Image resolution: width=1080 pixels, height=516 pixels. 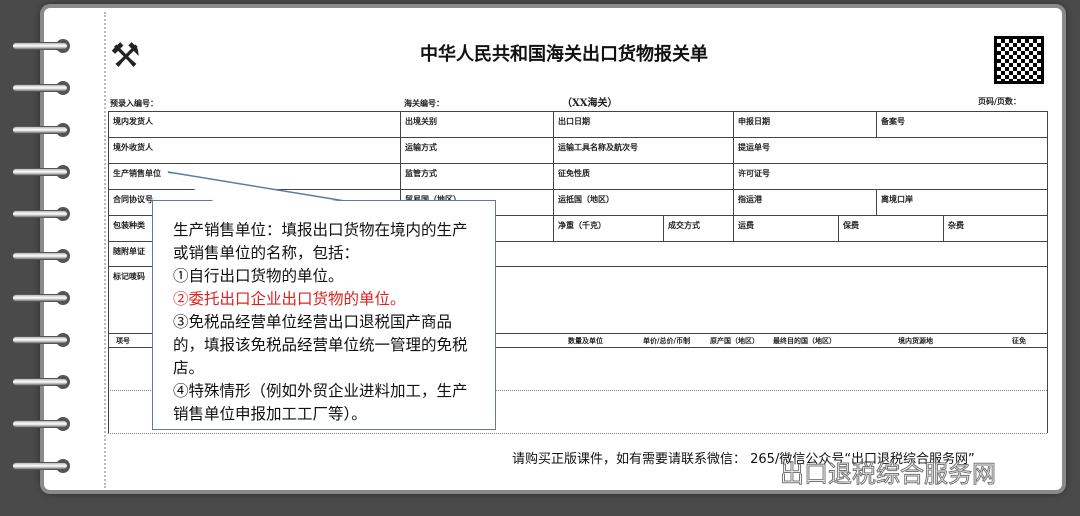 What do you see at coordinates (320, 402) in the screenshot?
I see `callout-item-4: ④特殊情形（例如外贸企业进料加工，生产销售单位申报加工工厂等）。` at bounding box center [320, 402].